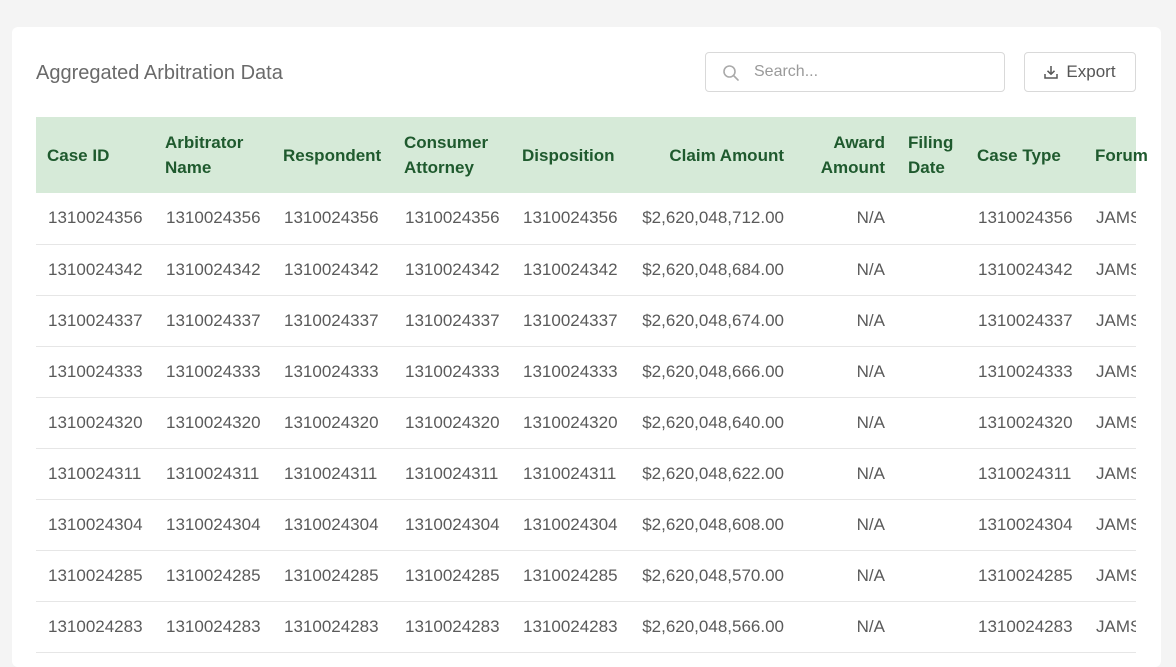 The width and height of the screenshot is (1176, 667). I want to click on cell-disposition: 1310024333, so click(570, 371).